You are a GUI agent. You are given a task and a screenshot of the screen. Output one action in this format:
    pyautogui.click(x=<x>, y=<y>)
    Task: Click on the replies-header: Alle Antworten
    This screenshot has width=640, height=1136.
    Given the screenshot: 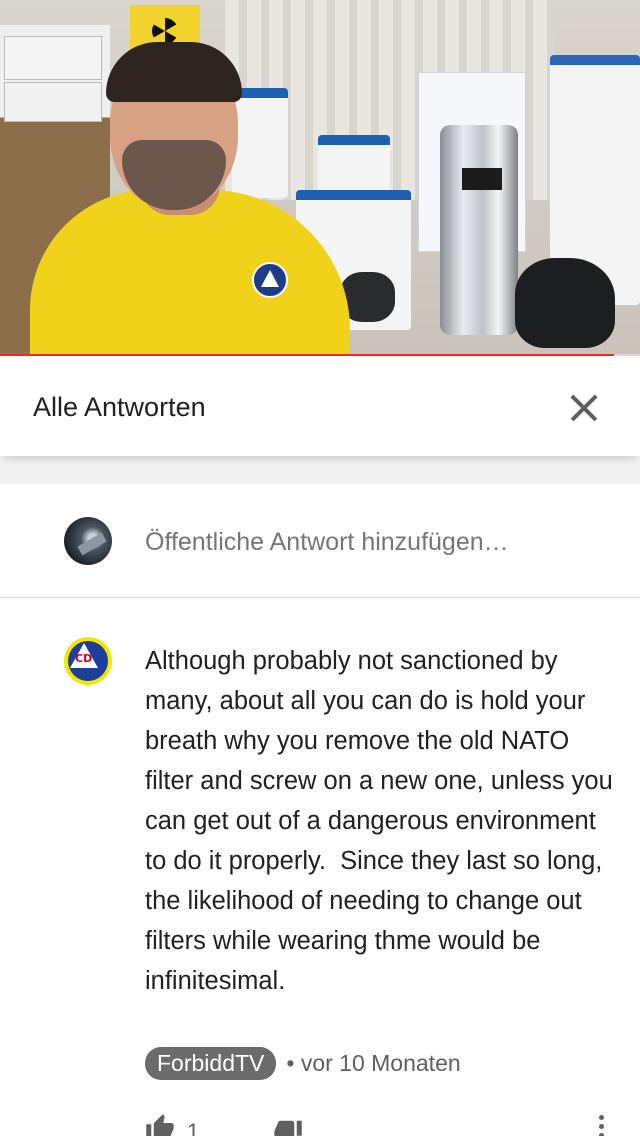 What is the action you would take?
    pyautogui.click(x=320, y=407)
    